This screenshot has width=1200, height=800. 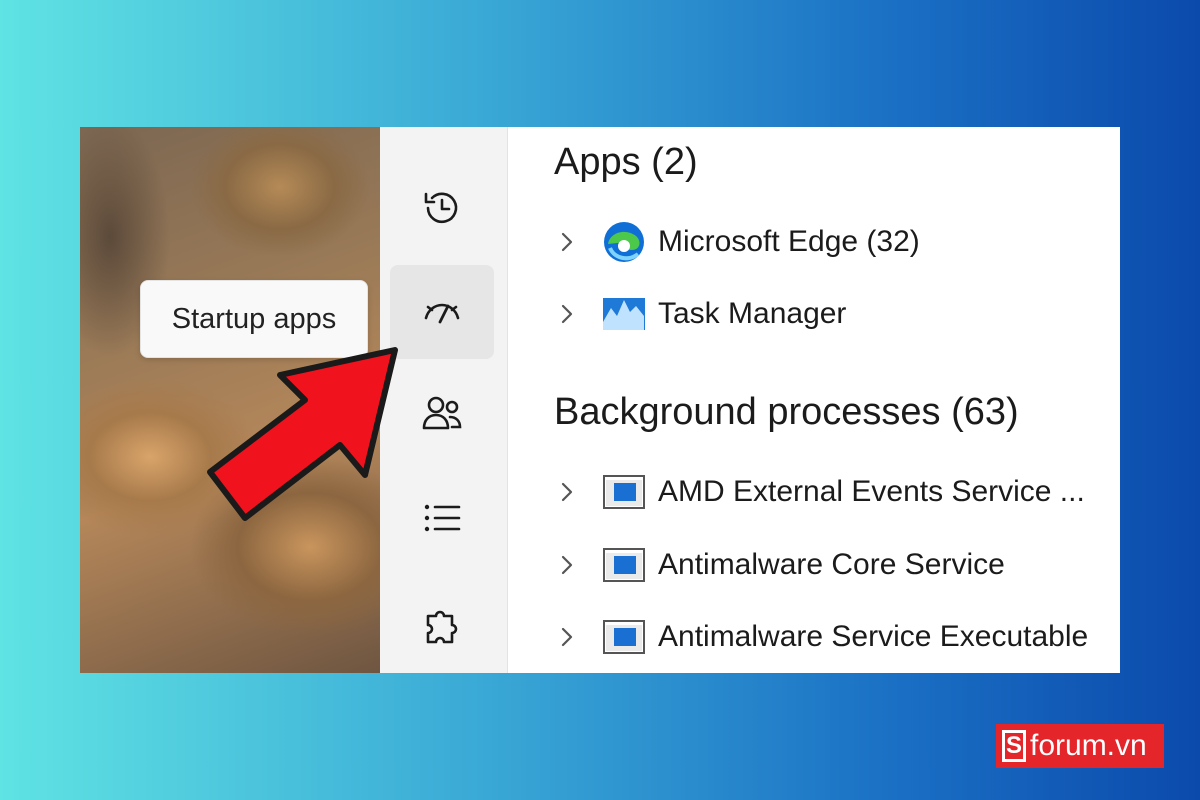 I want to click on users-icon, so click(x=442, y=413).